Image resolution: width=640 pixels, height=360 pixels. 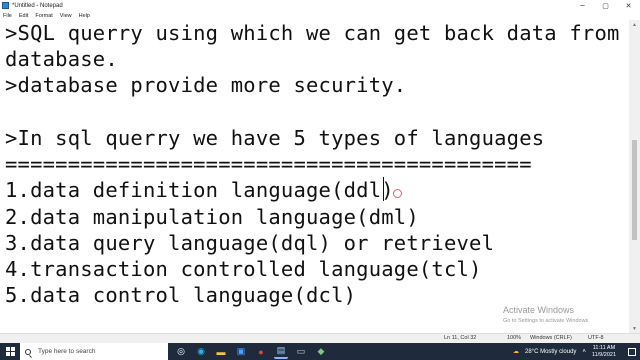 I want to click on text-line: 4.transaction controlled language(tcl), so click(x=243, y=269).